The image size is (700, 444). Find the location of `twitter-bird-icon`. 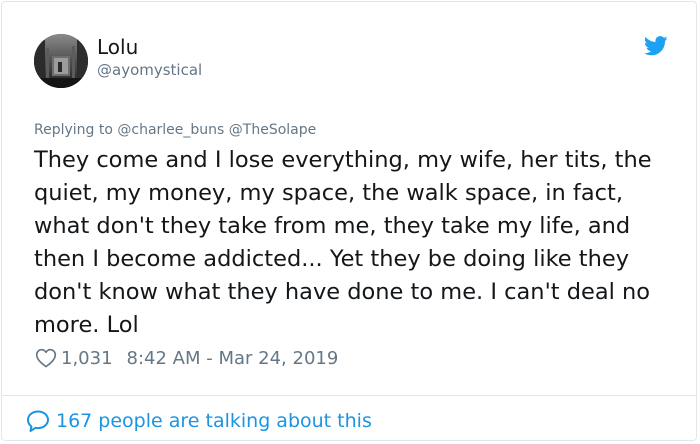

twitter-bird-icon is located at coordinates (656, 46).